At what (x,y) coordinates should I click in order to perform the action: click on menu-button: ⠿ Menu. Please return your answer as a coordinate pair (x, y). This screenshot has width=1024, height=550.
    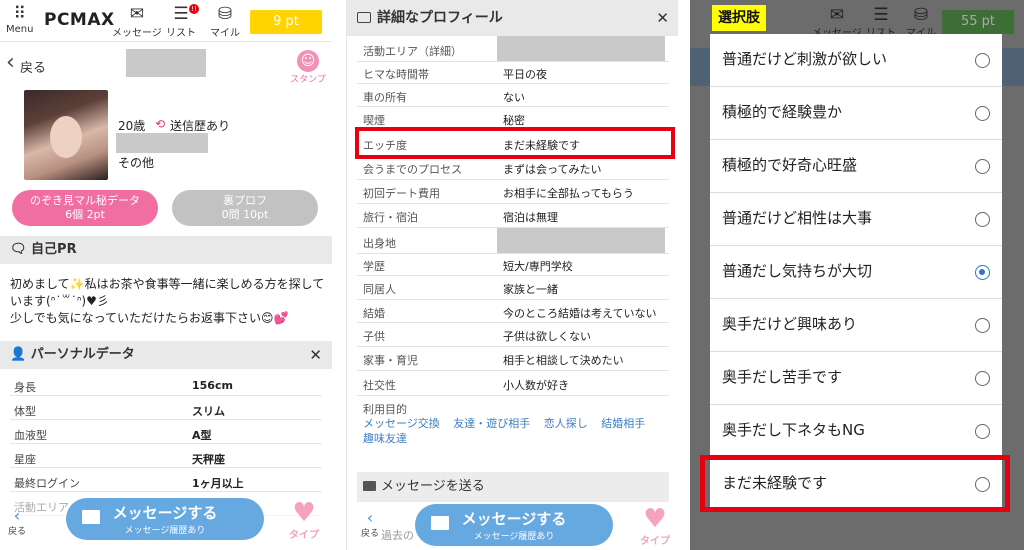
    Looking at the image, I should click on (19, 19).